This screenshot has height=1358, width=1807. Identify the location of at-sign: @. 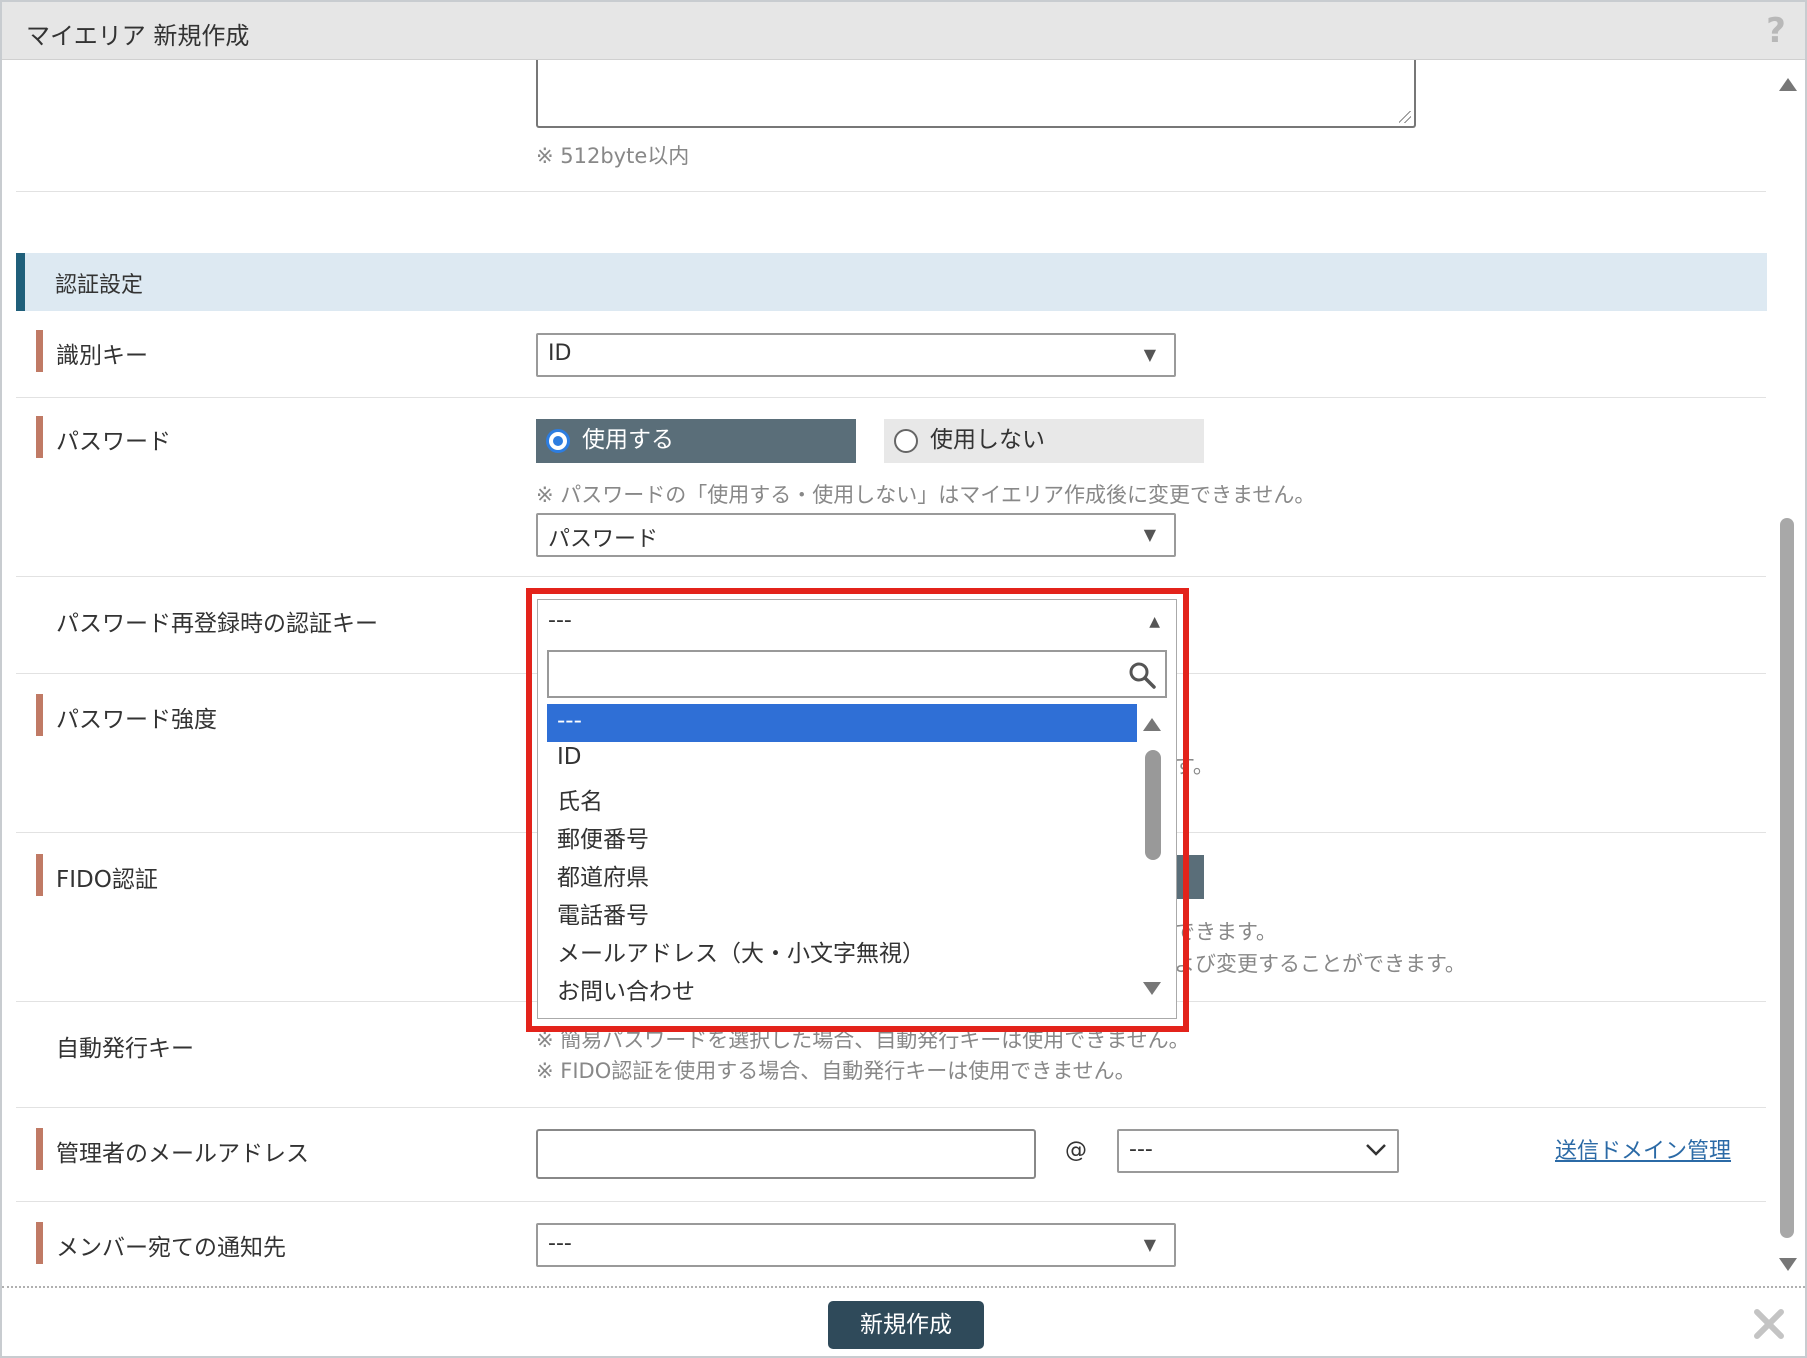
(1076, 1150).